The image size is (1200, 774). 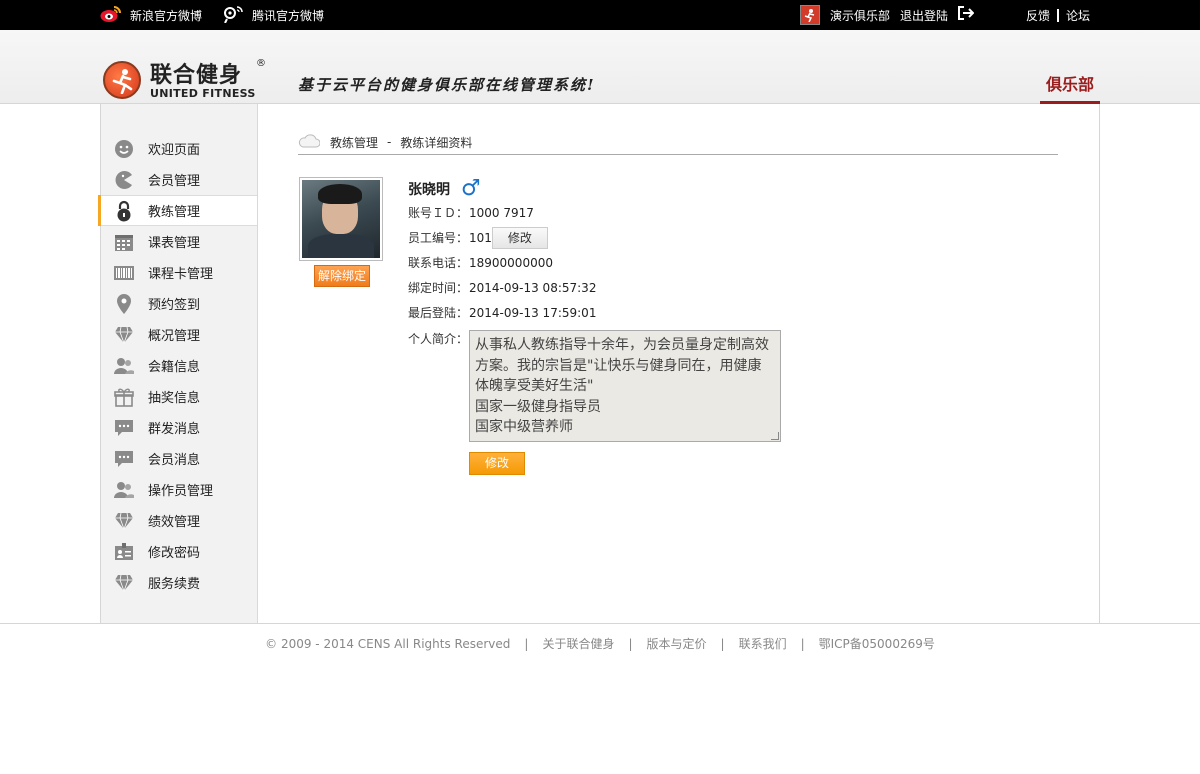 What do you see at coordinates (174, 553) in the screenshot?
I see `sidebar-item-label: 修改密码` at bounding box center [174, 553].